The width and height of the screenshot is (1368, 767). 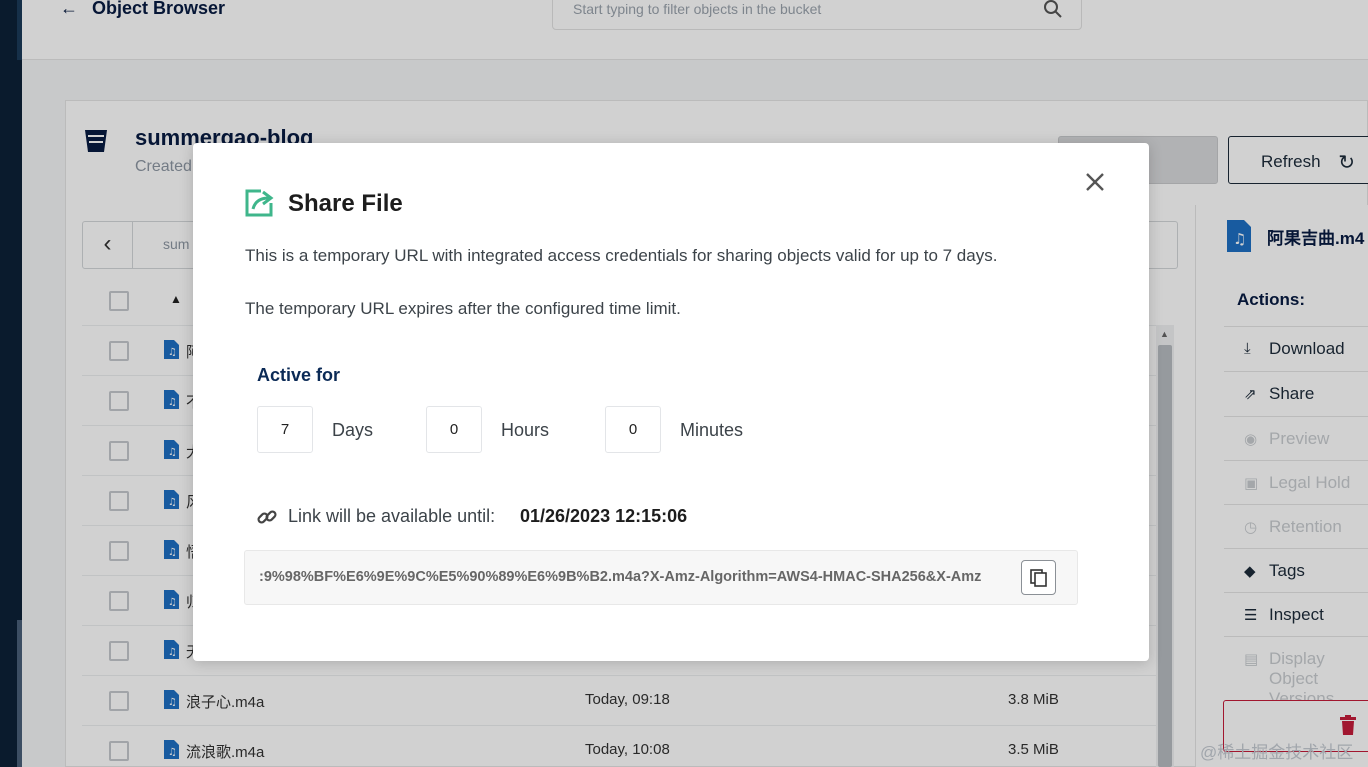 I want to click on active-for-label: Active for, so click(x=299, y=375).